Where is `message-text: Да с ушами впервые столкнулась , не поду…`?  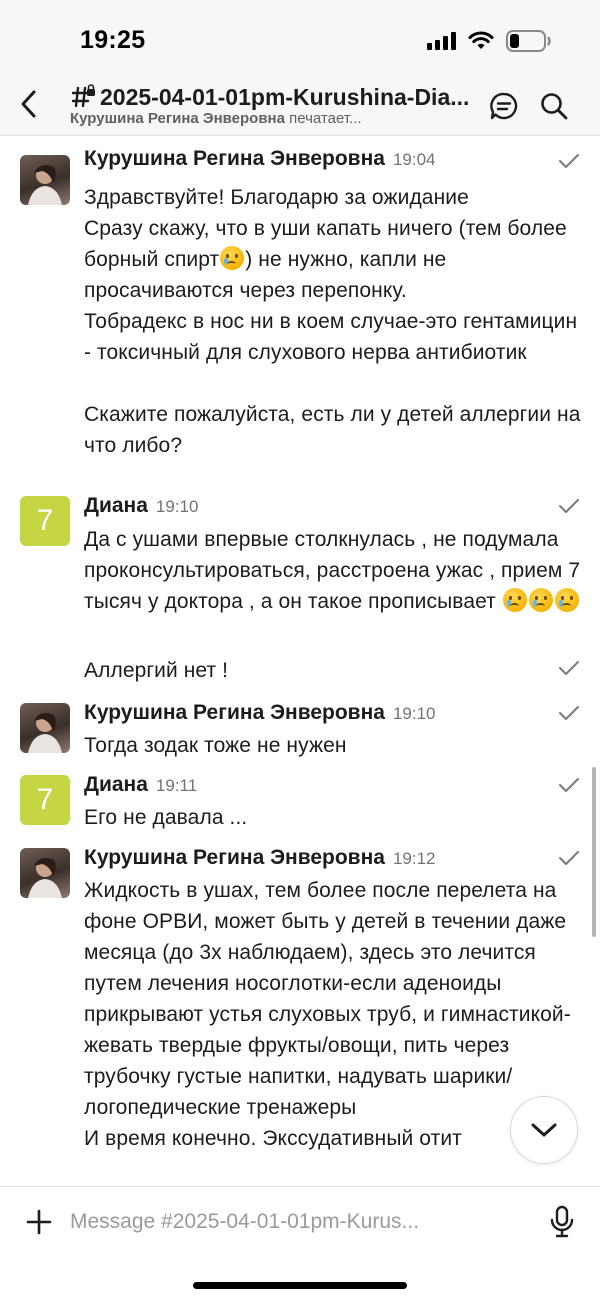 message-text: Да с ушами впервые столкнулась , не поду… is located at coordinates (334, 570).